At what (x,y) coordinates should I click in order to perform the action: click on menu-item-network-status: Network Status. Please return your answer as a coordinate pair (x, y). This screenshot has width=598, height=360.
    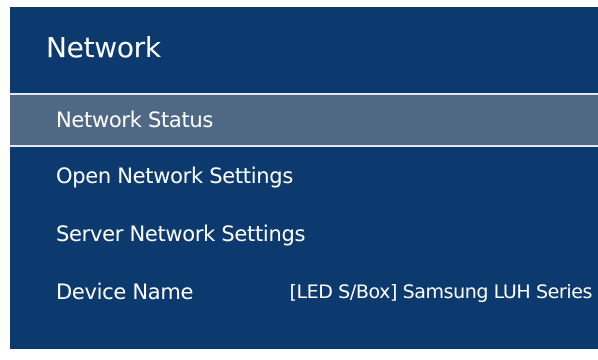
    Looking at the image, I should click on (304, 120).